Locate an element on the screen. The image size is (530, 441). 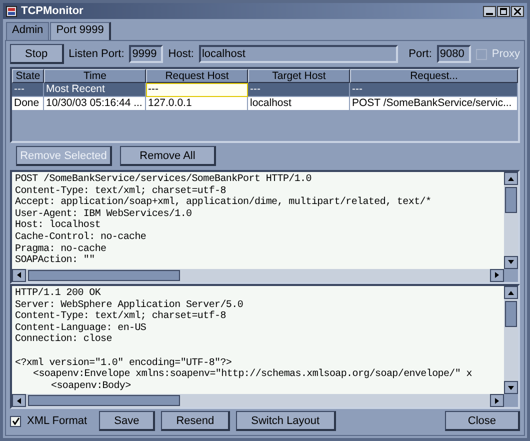
code-line: HTTP/1.1 200 OK is located at coordinates (58, 294).